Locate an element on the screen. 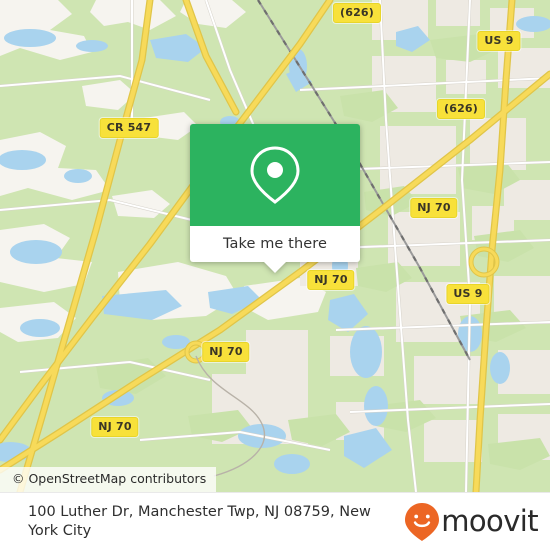 The image size is (550, 550). moovit-pin-icon is located at coordinates (422, 521).